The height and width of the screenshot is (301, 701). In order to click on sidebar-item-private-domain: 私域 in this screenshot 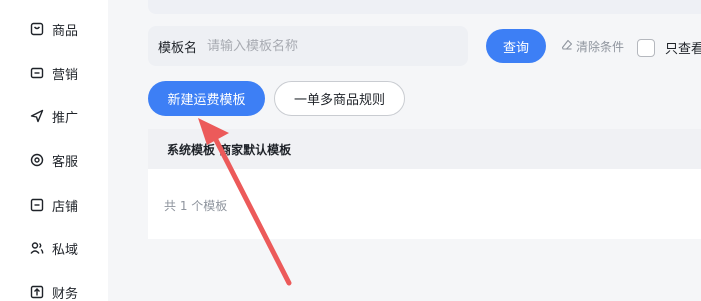, I will do `click(54, 248)`.